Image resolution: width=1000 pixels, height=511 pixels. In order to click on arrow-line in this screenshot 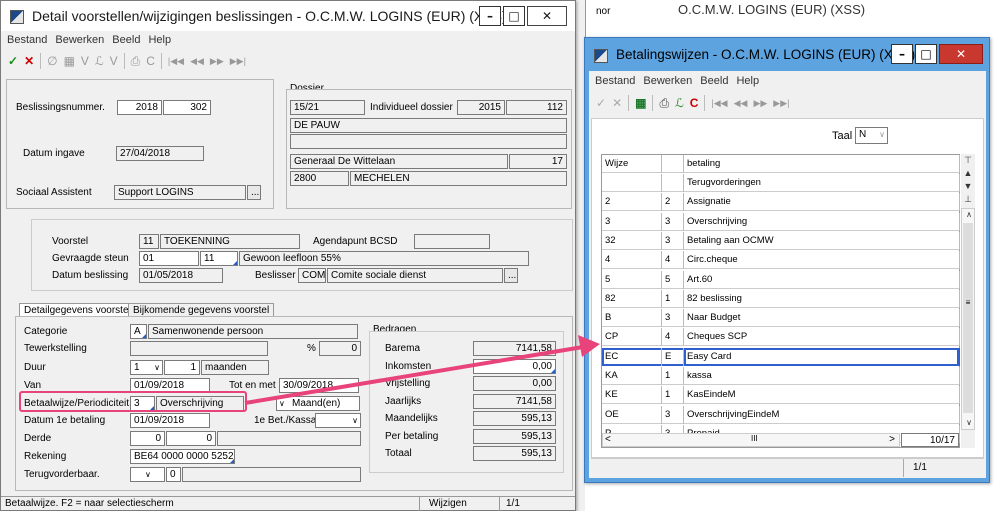, I will do `click(414, 375)`.